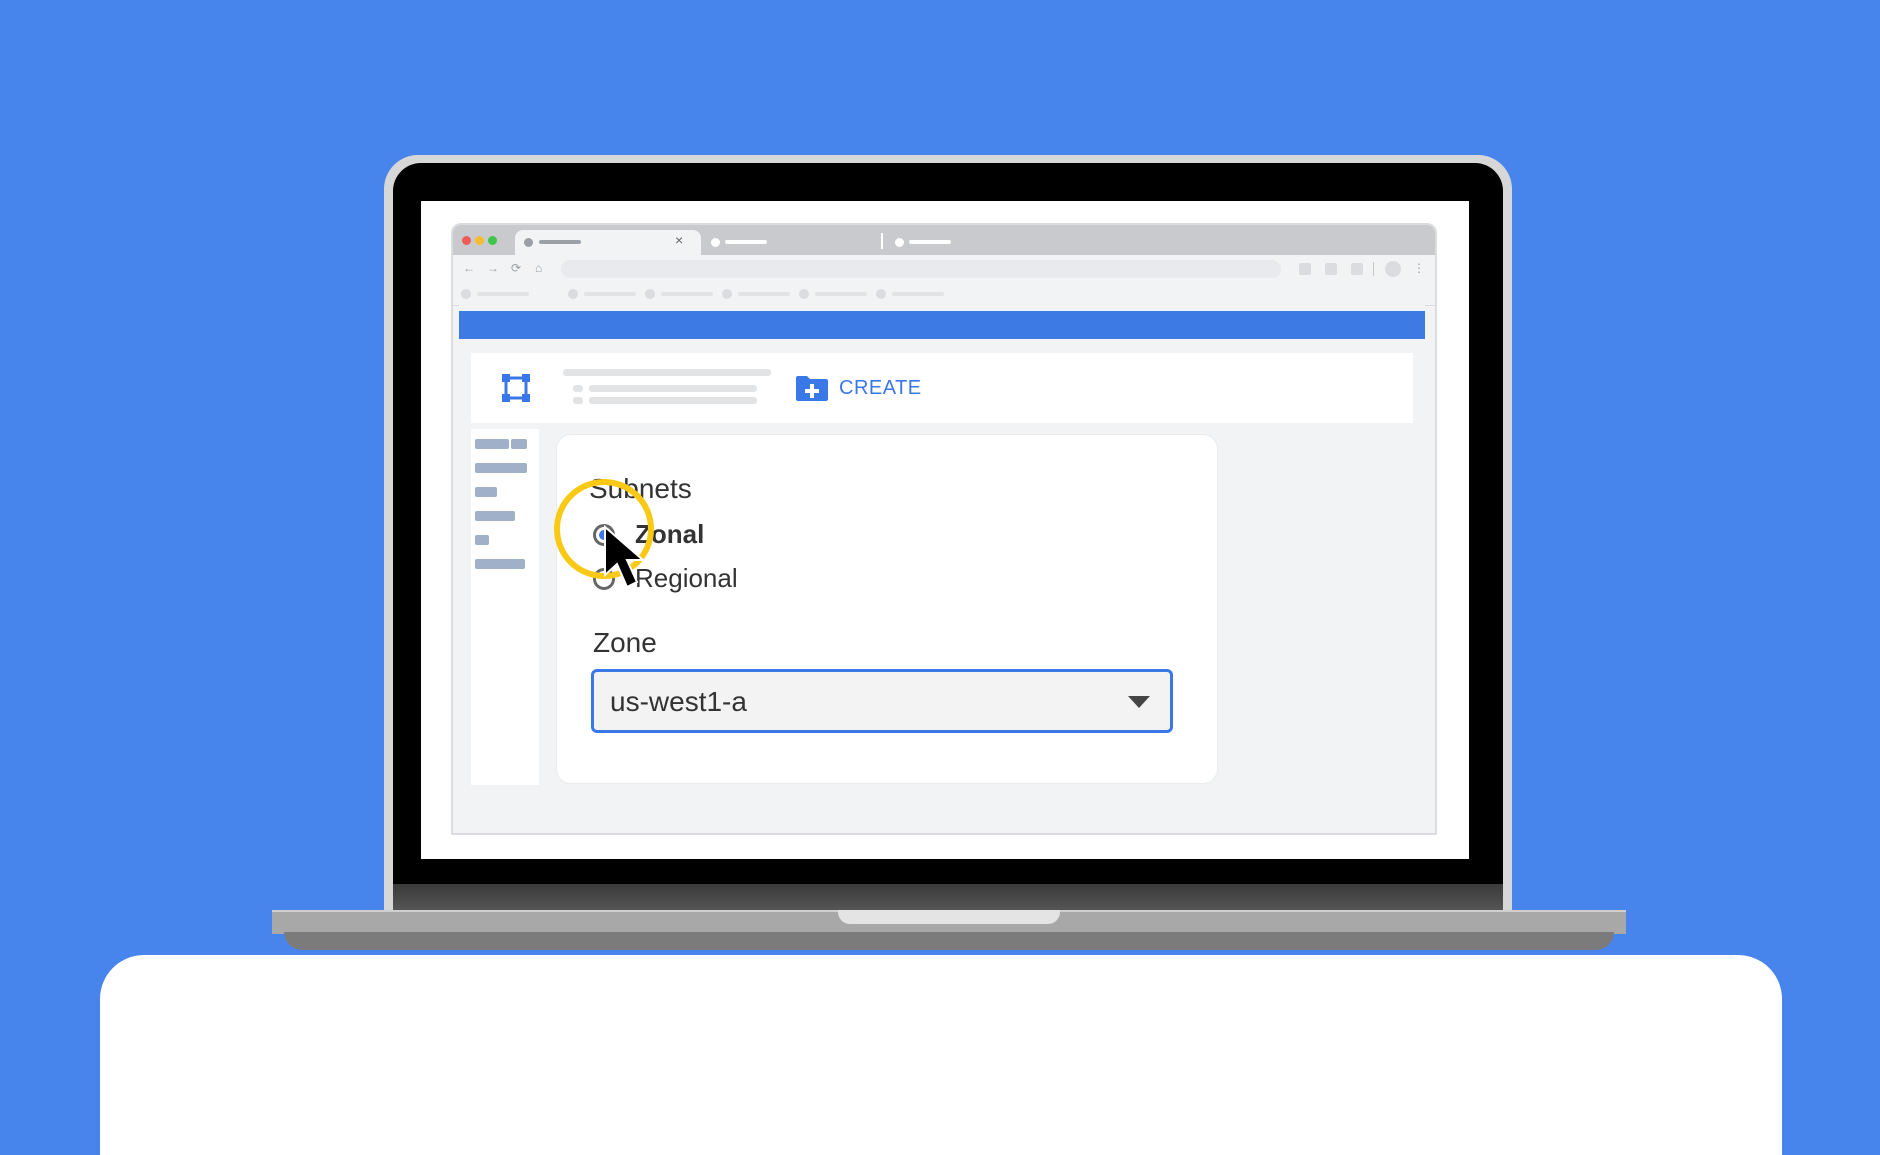 This screenshot has width=1880, height=1155. I want to click on close-tab-icon: ×, so click(679, 240).